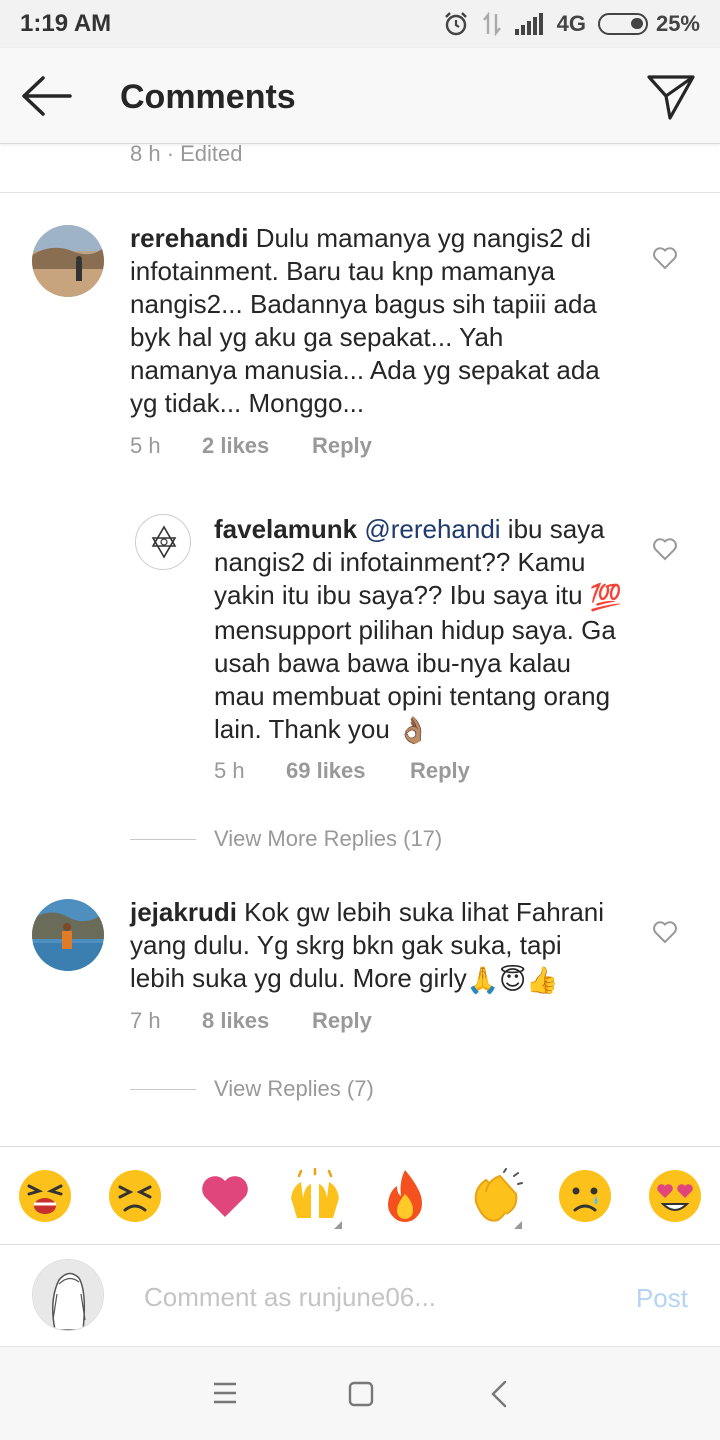  I want to click on battery-label: 25%, so click(677, 23).